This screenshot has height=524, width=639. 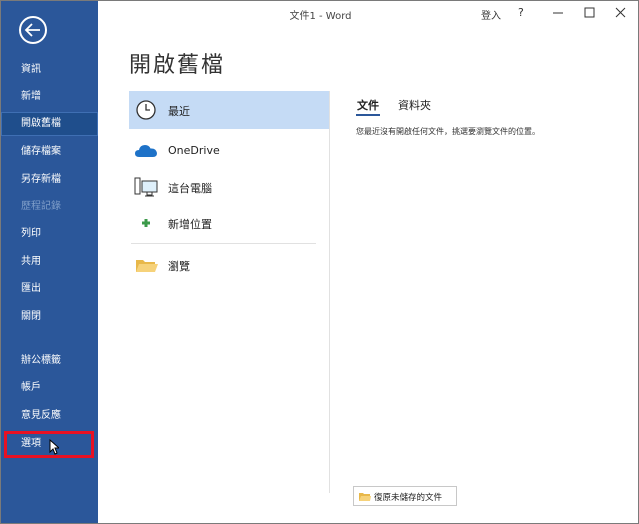 What do you see at coordinates (223, 243) in the screenshot?
I see `location-separator` at bounding box center [223, 243].